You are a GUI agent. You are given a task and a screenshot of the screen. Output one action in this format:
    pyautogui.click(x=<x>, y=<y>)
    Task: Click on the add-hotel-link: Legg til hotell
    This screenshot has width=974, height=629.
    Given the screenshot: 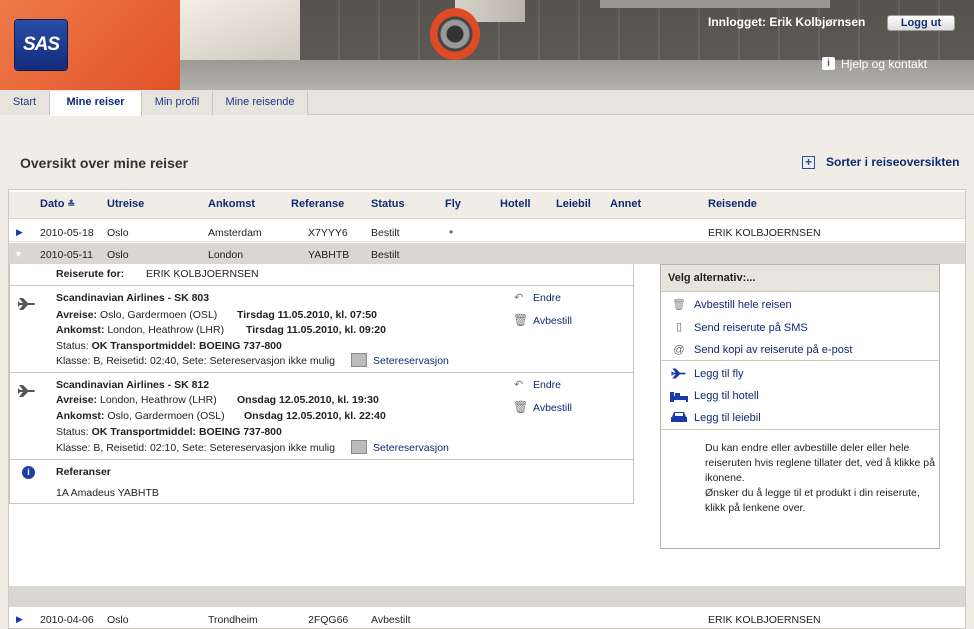 What is the action you would take?
    pyautogui.click(x=726, y=396)
    